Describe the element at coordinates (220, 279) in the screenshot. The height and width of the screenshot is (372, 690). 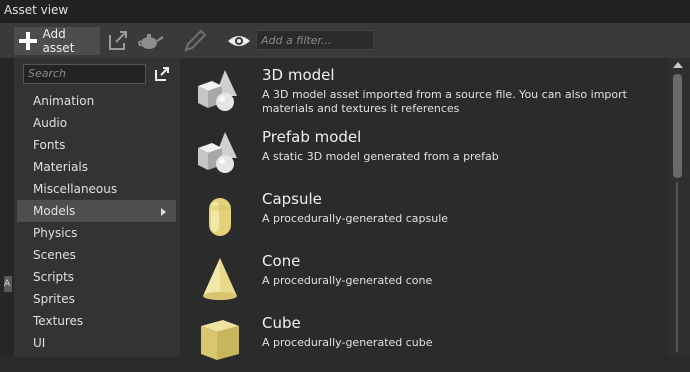
I see `cone-icon` at that location.